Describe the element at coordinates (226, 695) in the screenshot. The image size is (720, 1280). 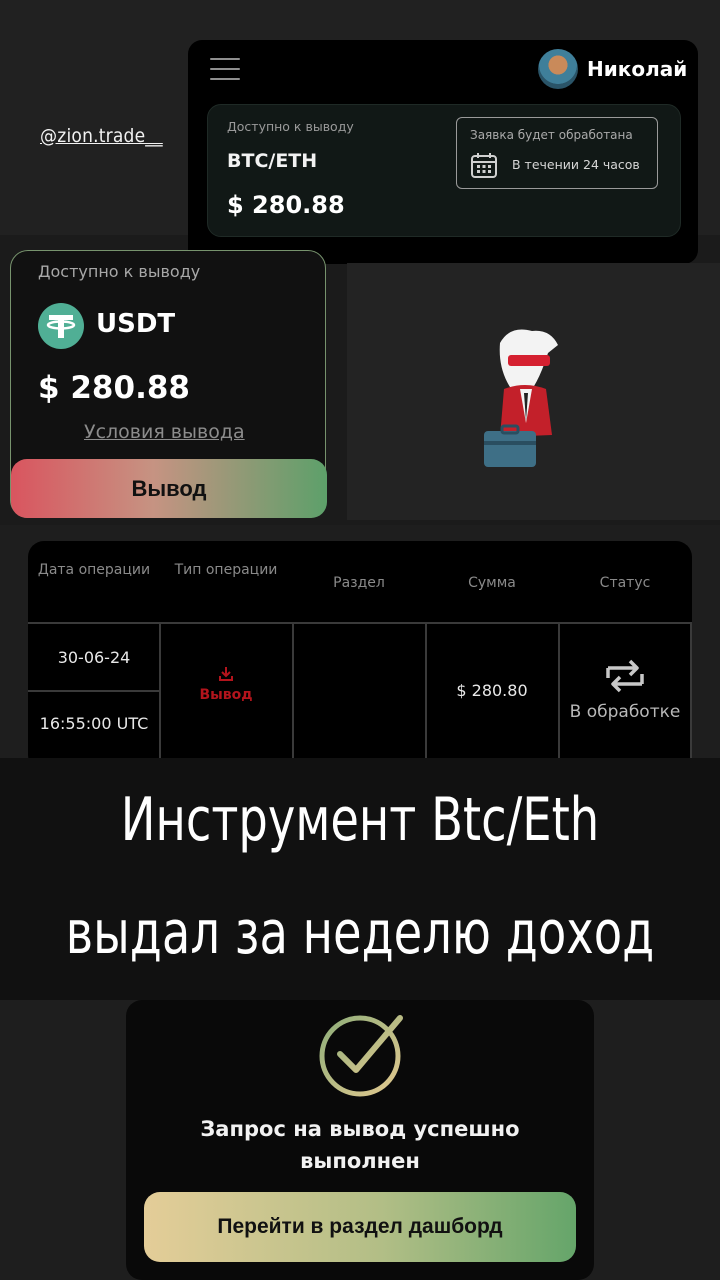
I see `row-type-label: Вывод` at that location.